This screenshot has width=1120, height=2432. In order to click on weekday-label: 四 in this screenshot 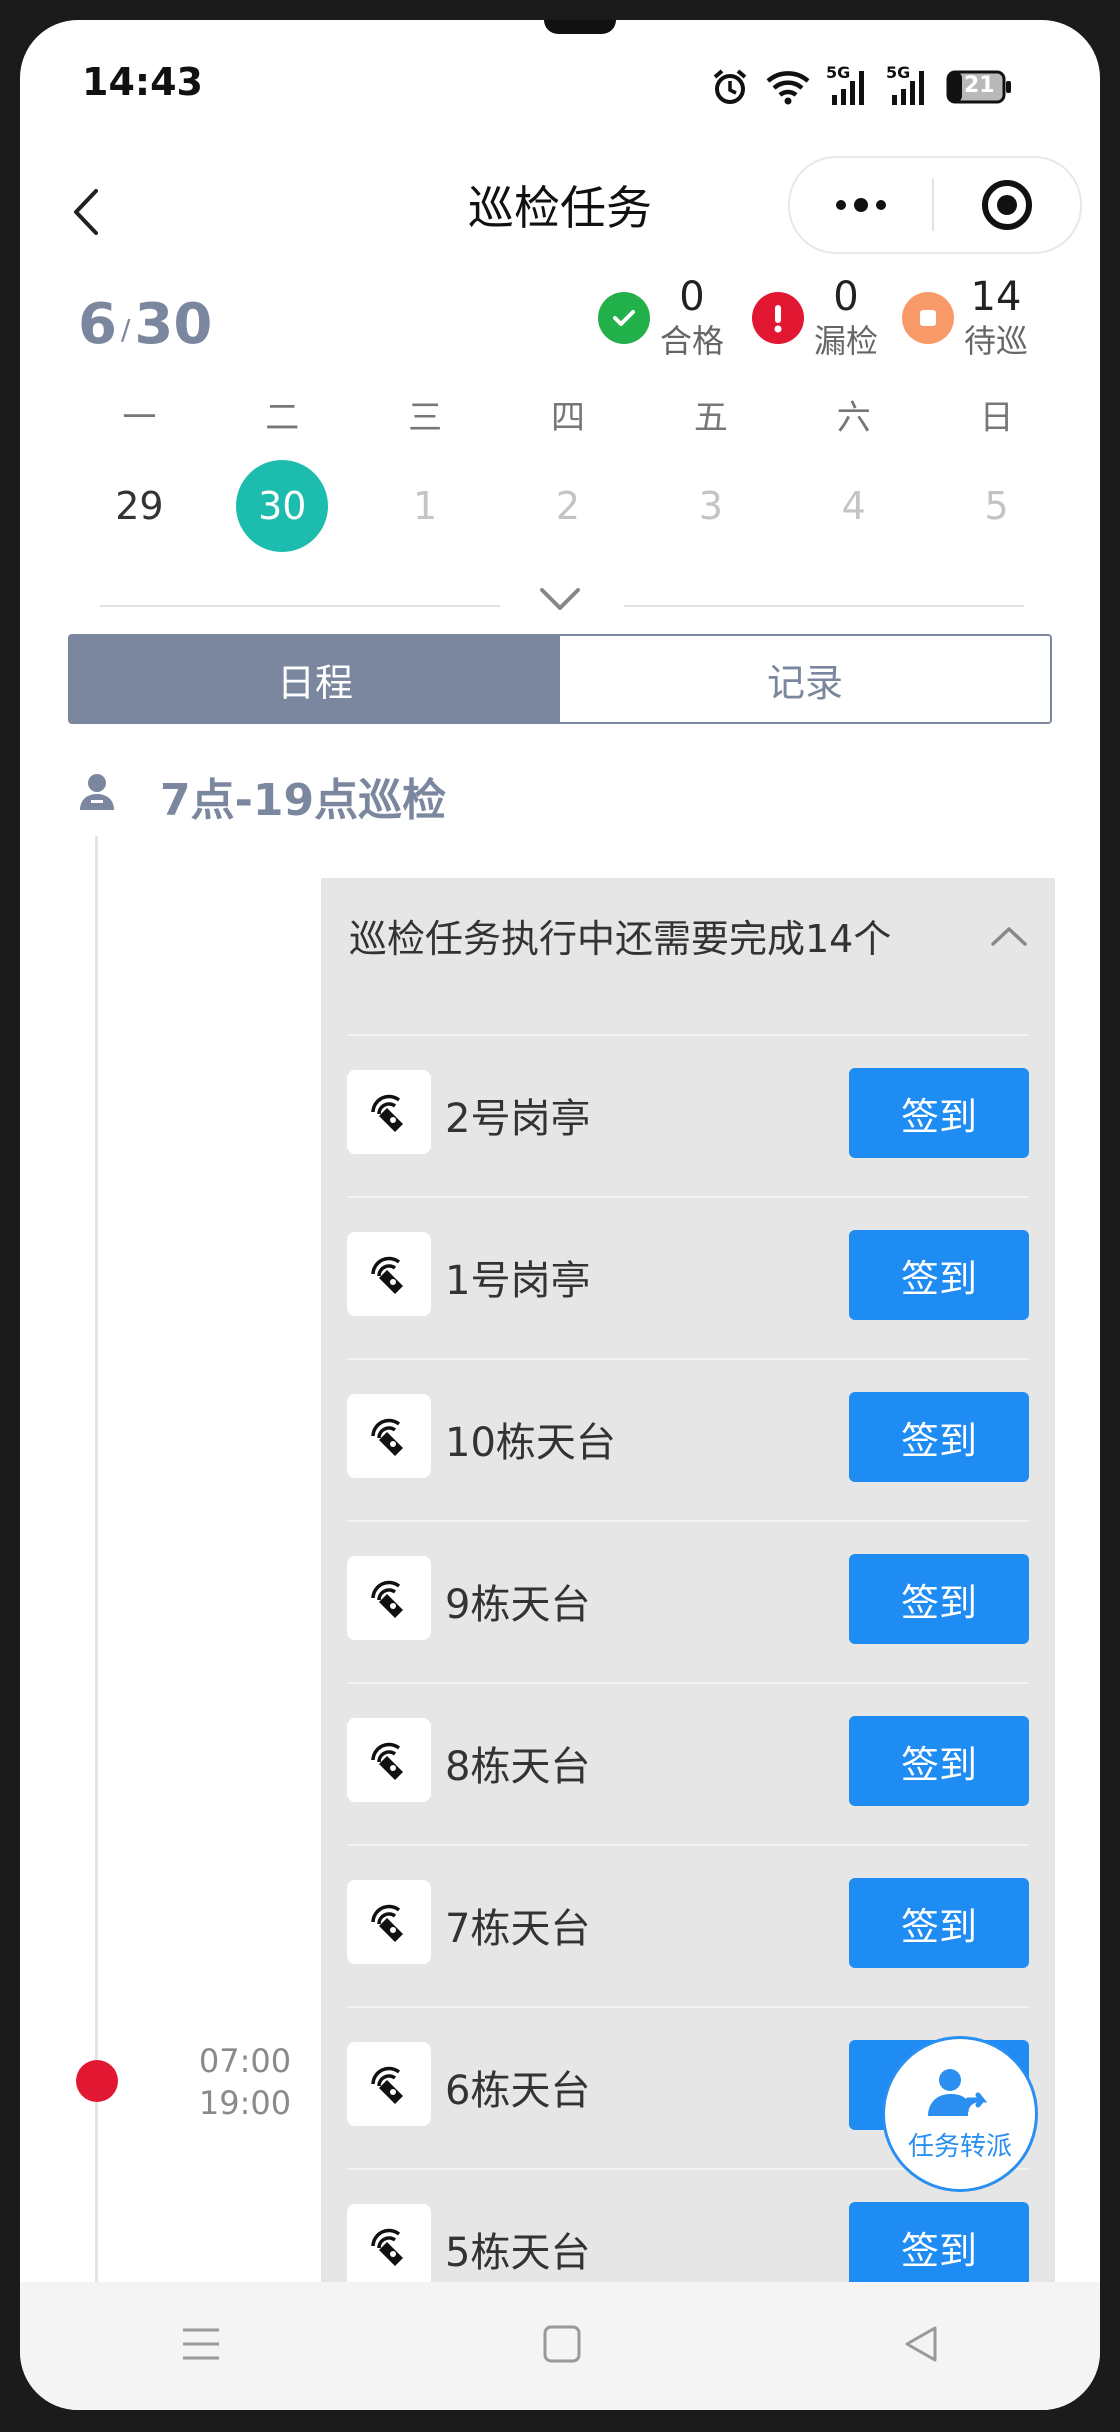, I will do `click(568, 418)`.